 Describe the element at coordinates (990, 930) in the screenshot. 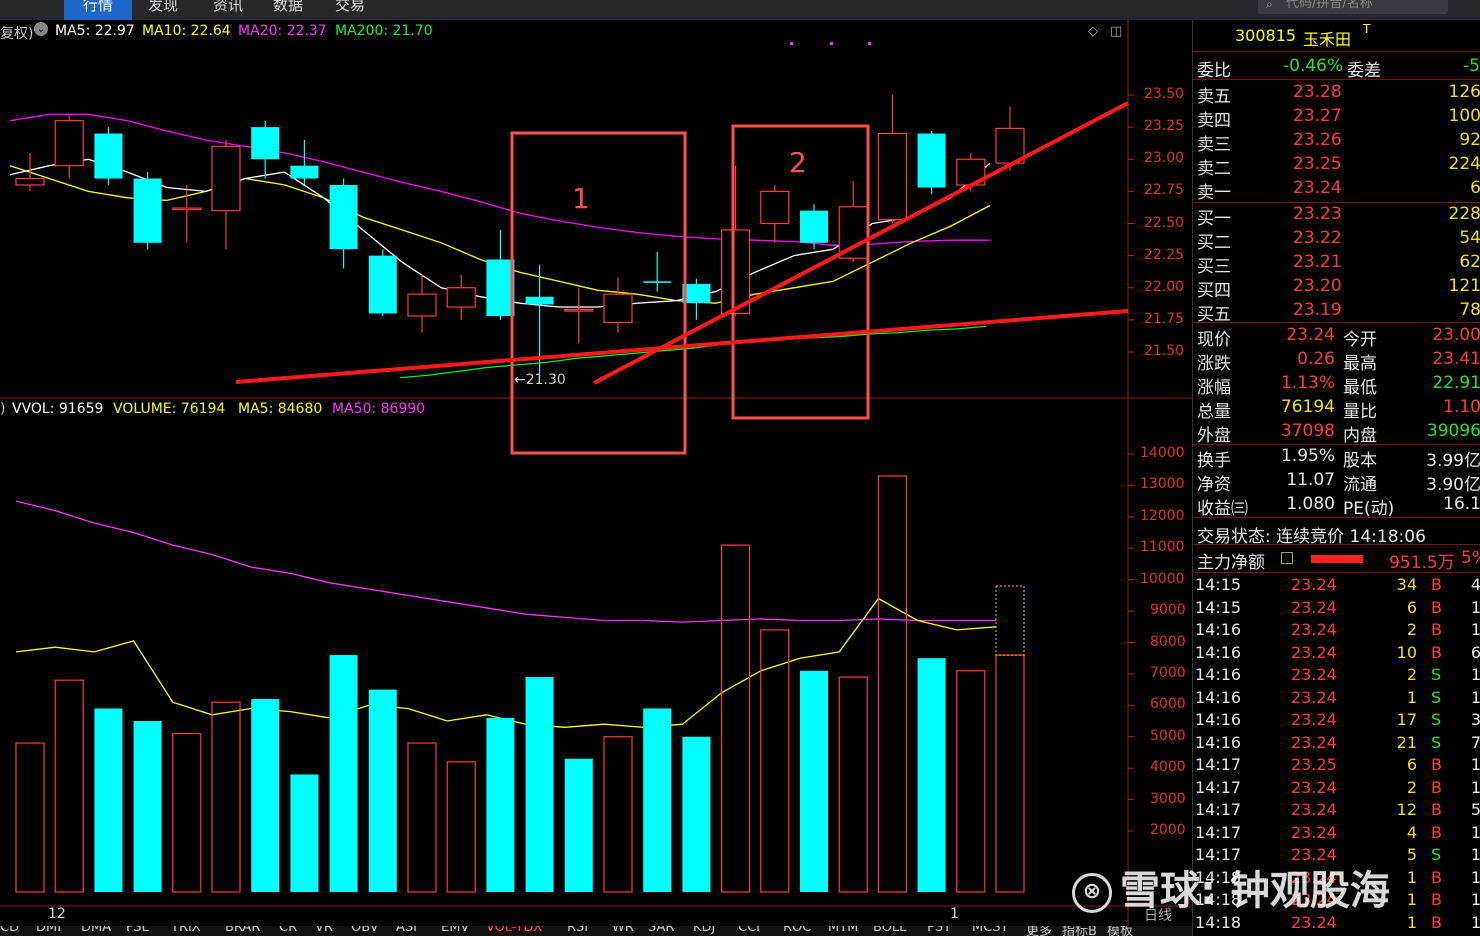

I see `indicator-tab: MCST` at that location.